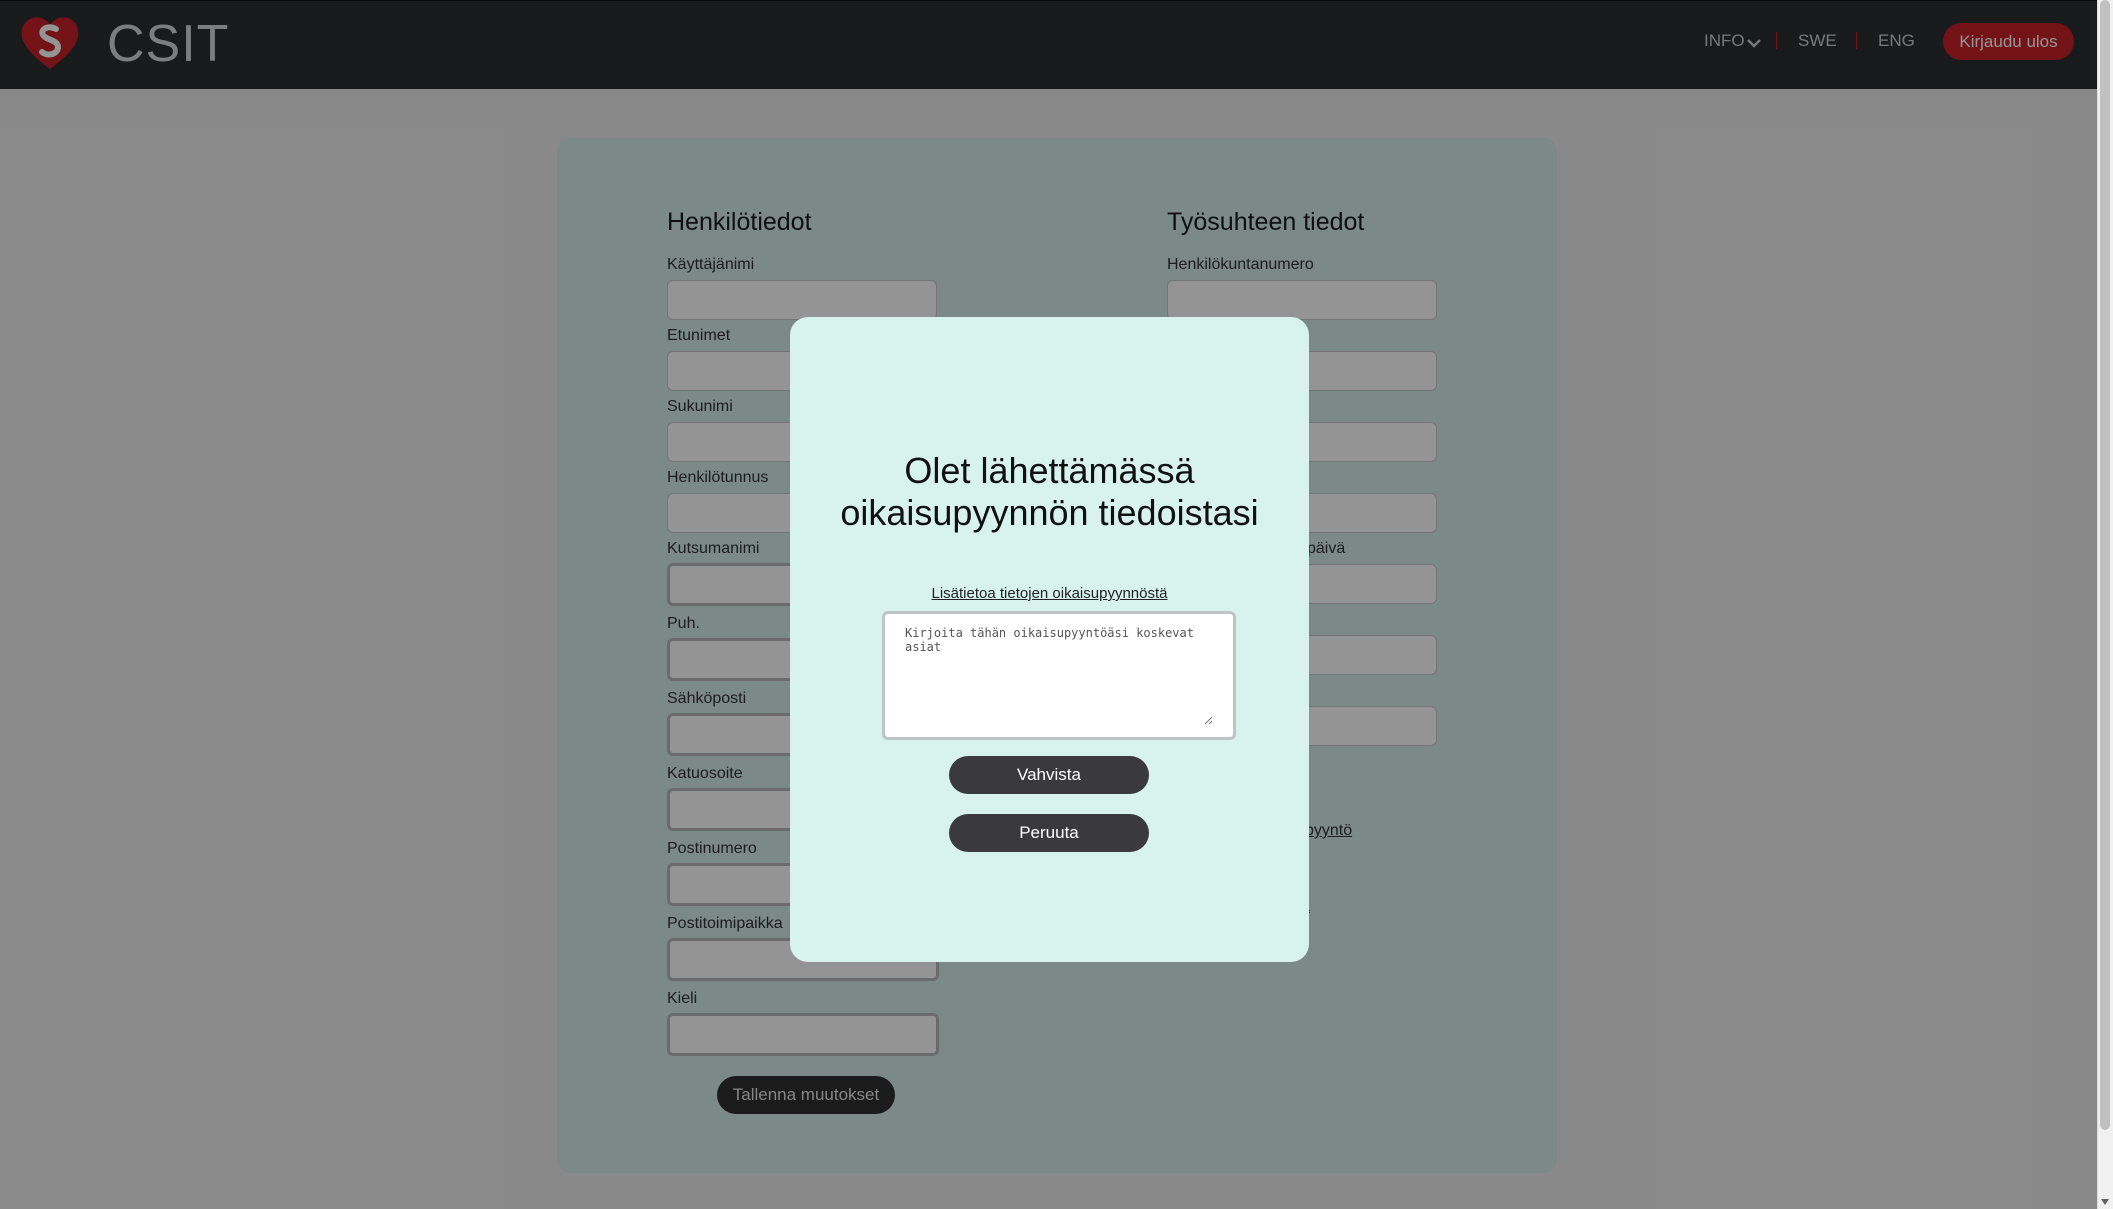  I want to click on cancel-button: Peruuta, so click(1049, 833).